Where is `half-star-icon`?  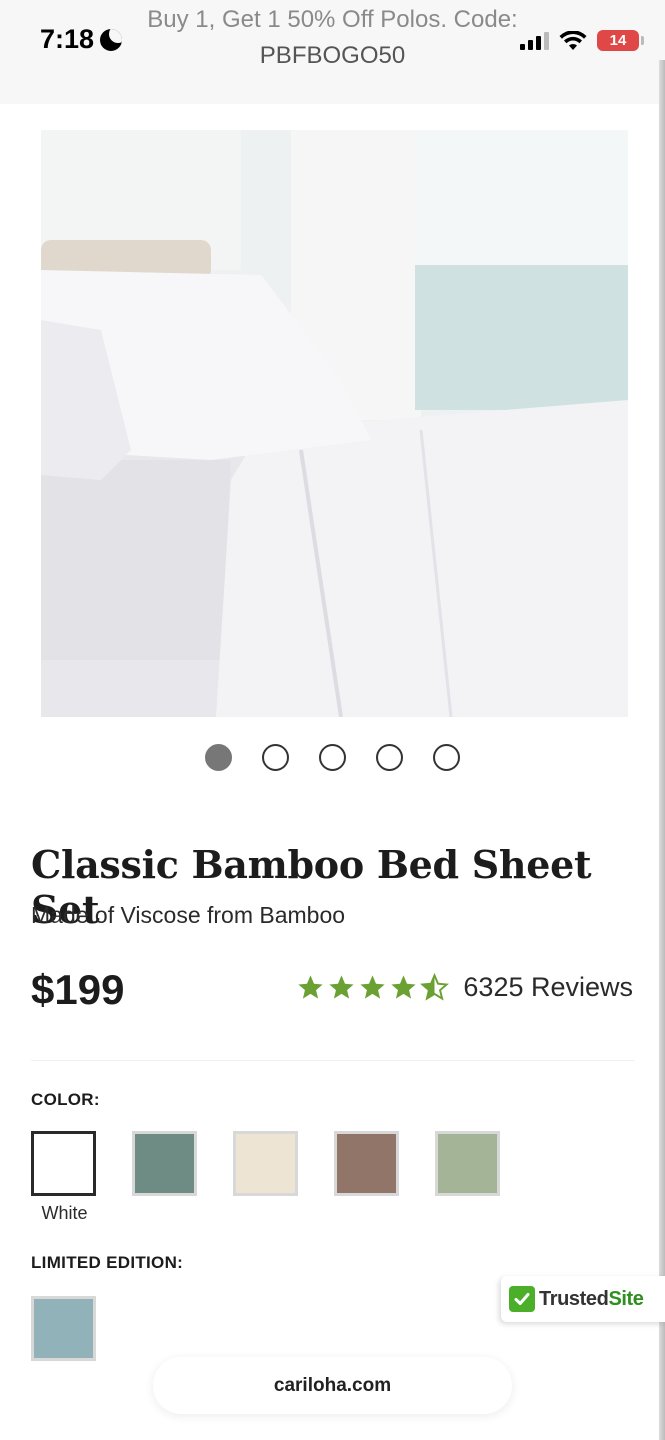
half-star-icon is located at coordinates (435, 987).